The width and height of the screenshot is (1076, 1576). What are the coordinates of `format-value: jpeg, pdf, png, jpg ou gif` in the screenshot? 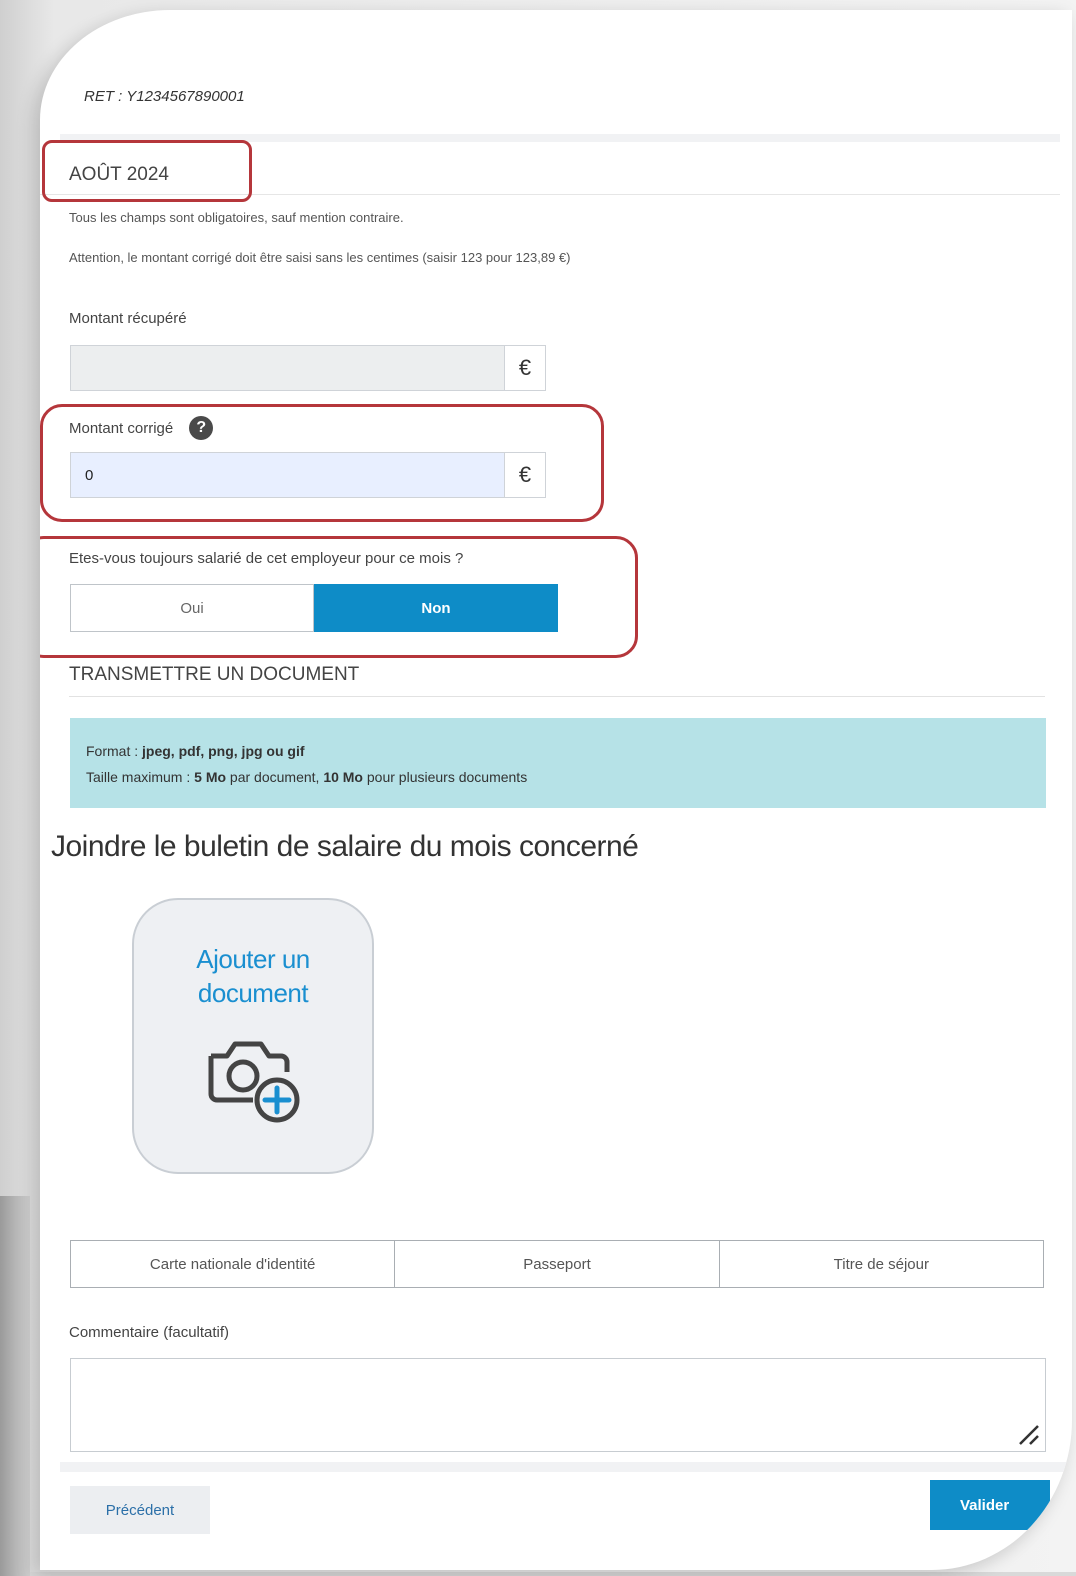 It's located at (223, 751).